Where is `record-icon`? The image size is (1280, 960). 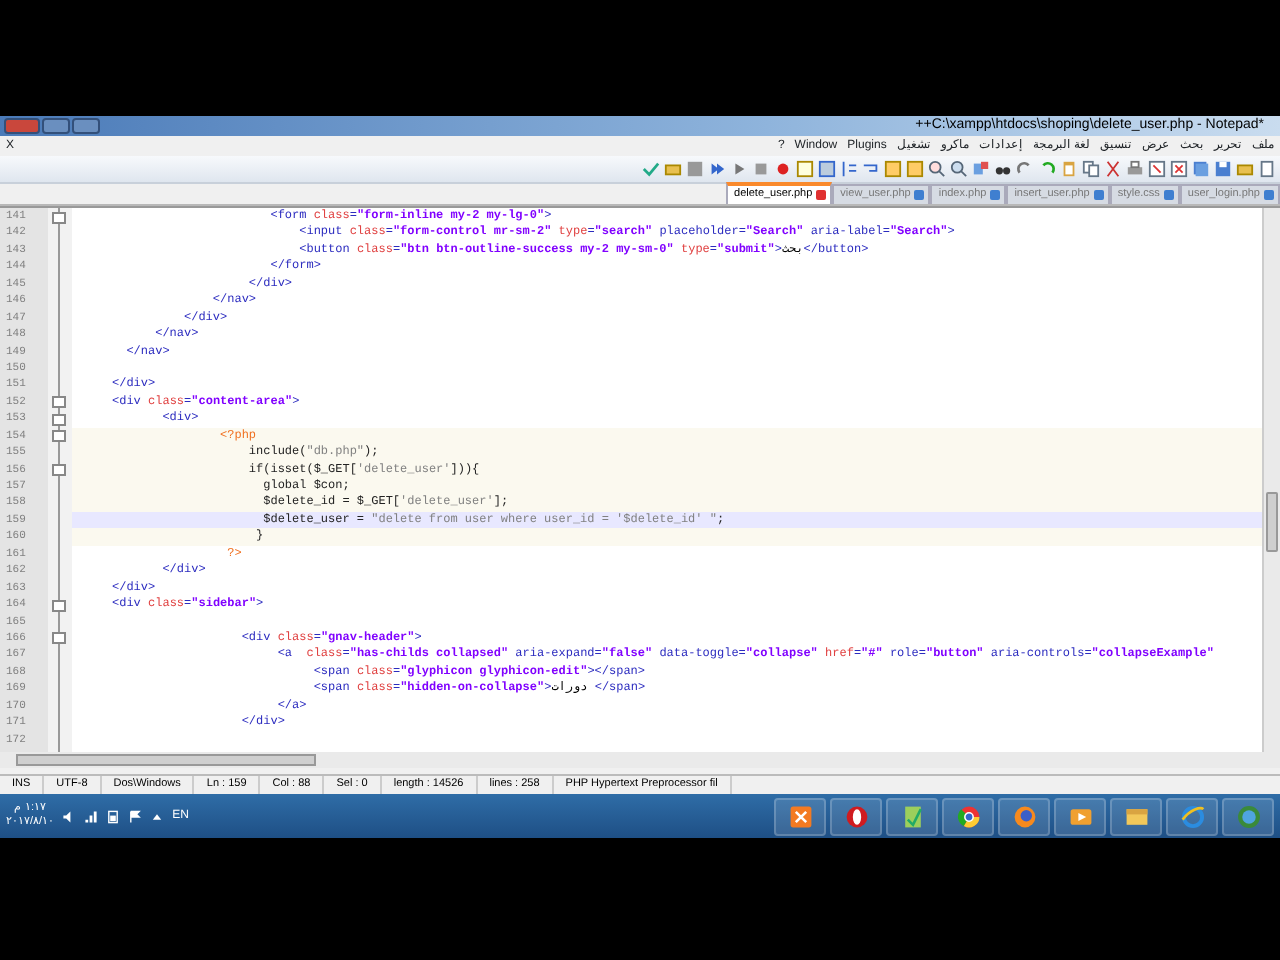
record-icon is located at coordinates (783, 169).